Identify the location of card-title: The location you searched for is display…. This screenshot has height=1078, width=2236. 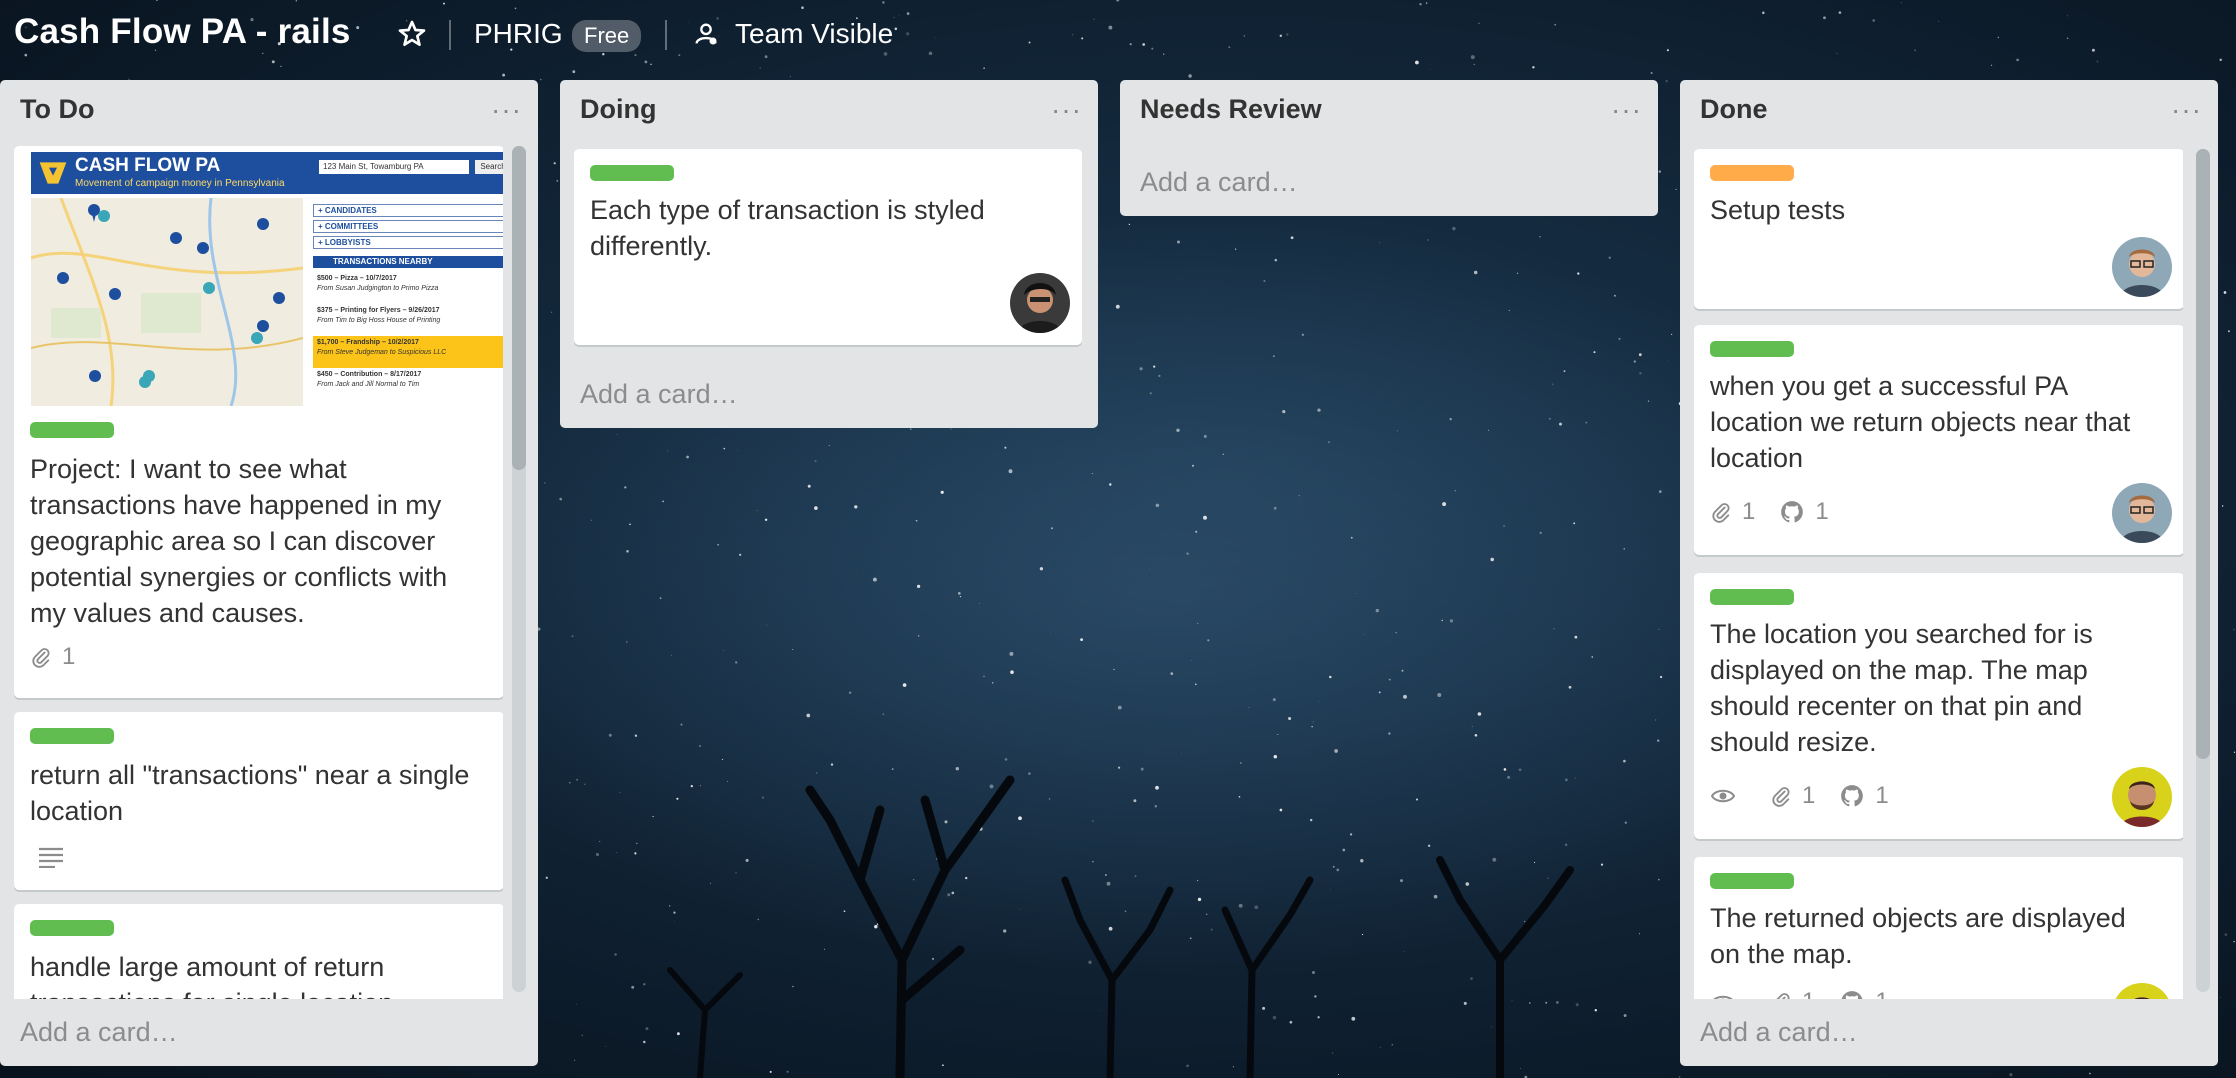
(1901, 688).